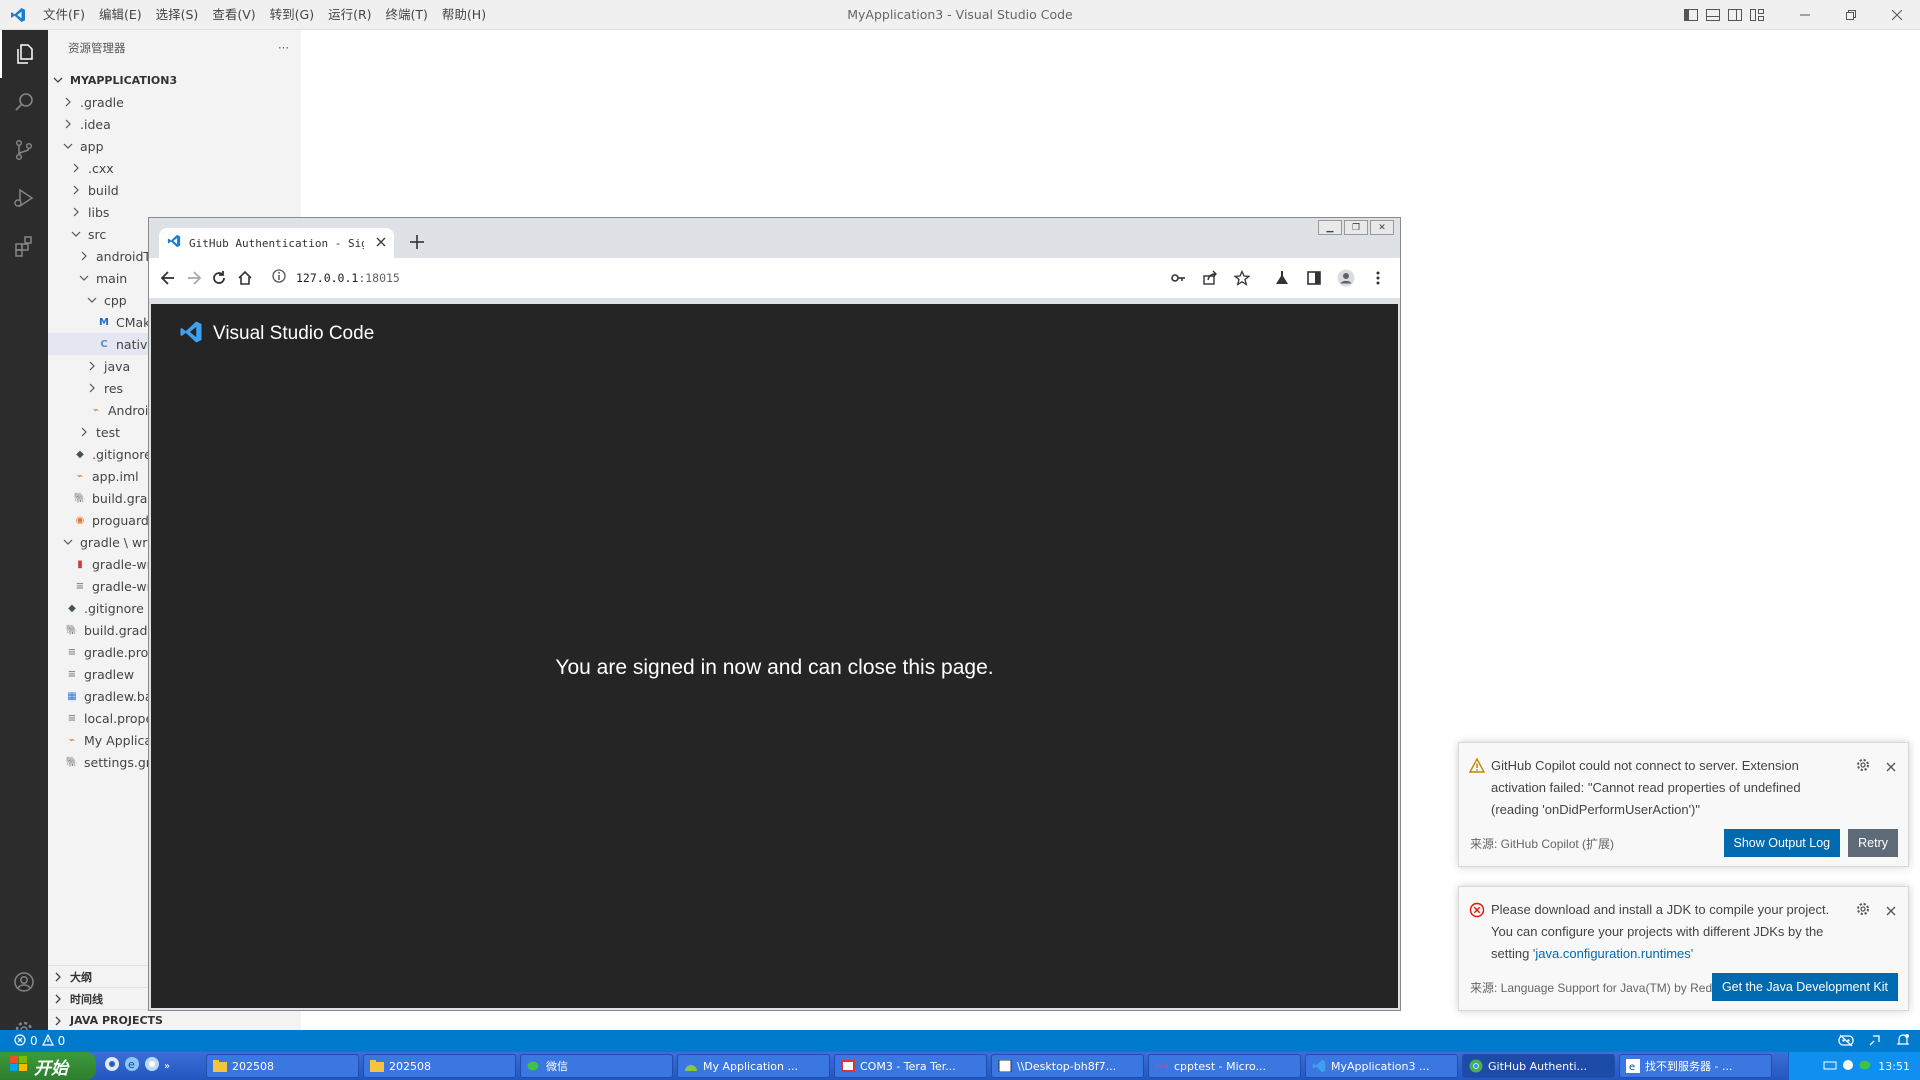 This screenshot has height=1080, width=1920. What do you see at coordinates (167, 1066) in the screenshot?
I see `quick-launch-expand-icon: »` at bounding box center [167, 1066].